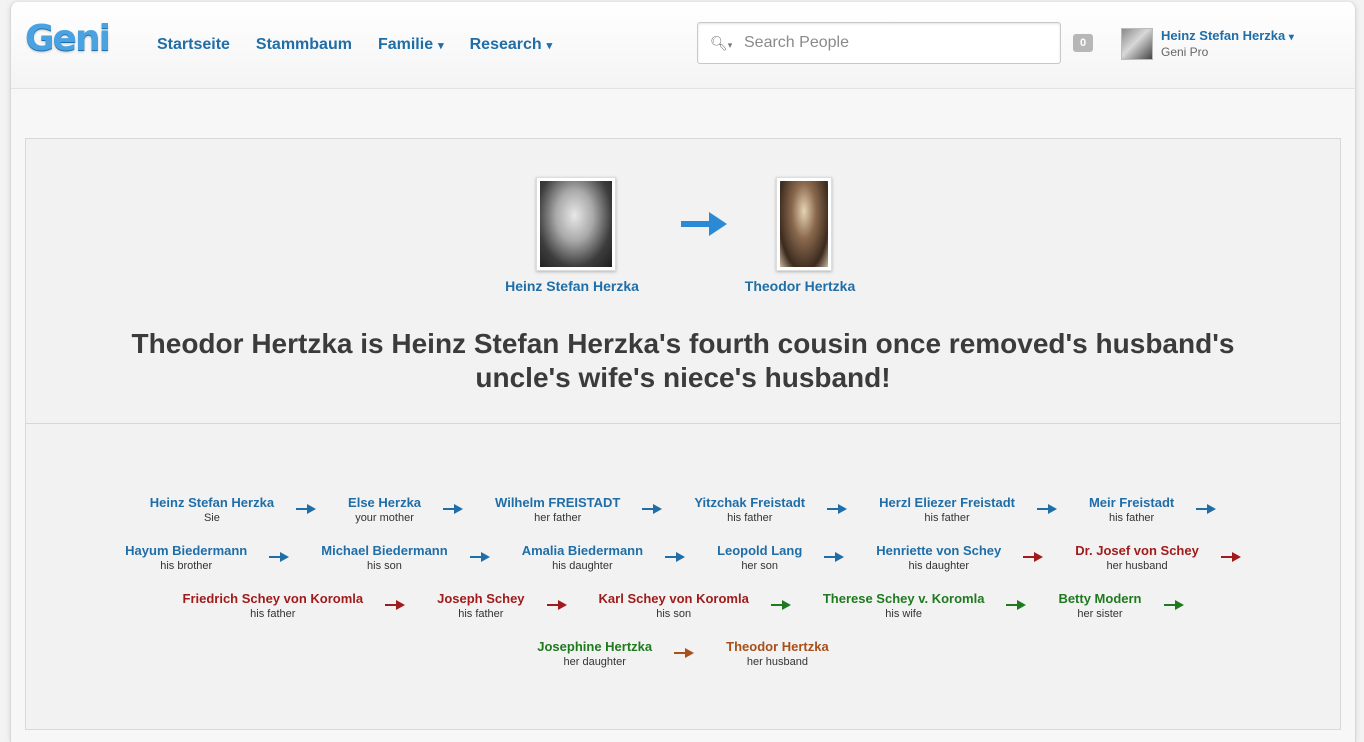  I want to click on relation-label: her husband, so click(777, 662).